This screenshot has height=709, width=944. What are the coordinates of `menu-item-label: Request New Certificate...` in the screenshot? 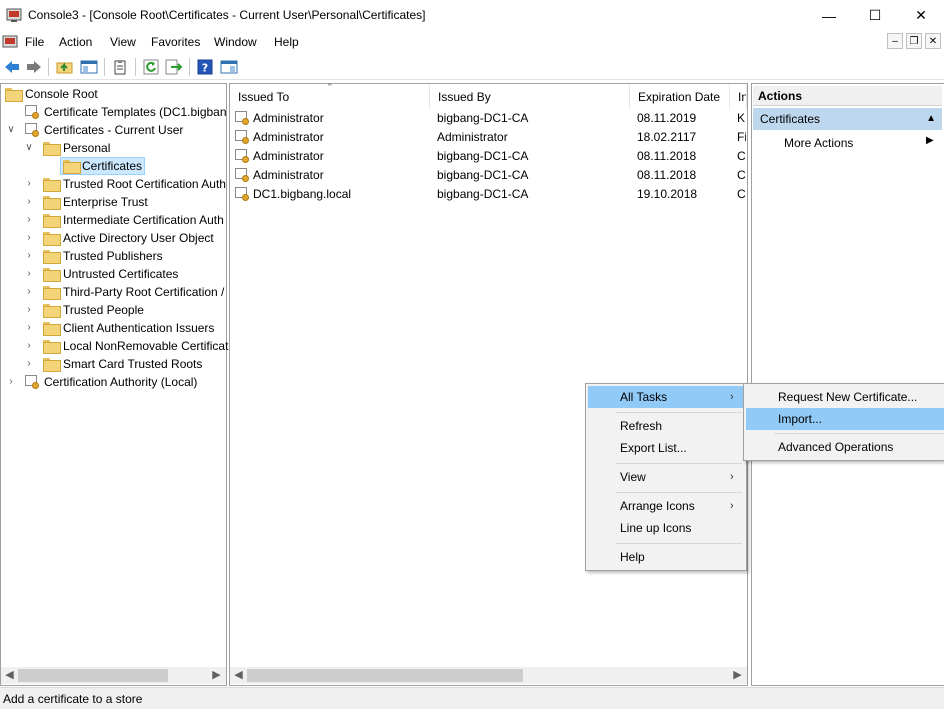 It's located at (848, 397).